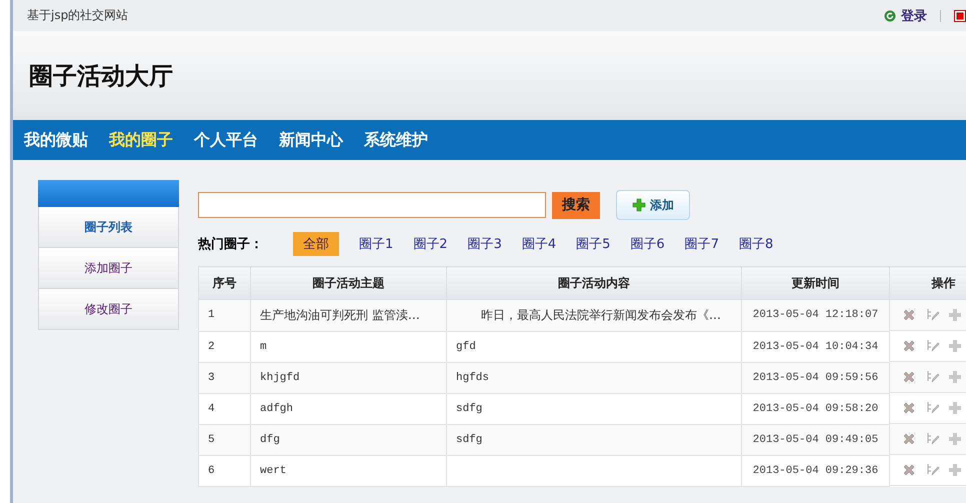  I want to click on stop-icon, so click(960, 16).